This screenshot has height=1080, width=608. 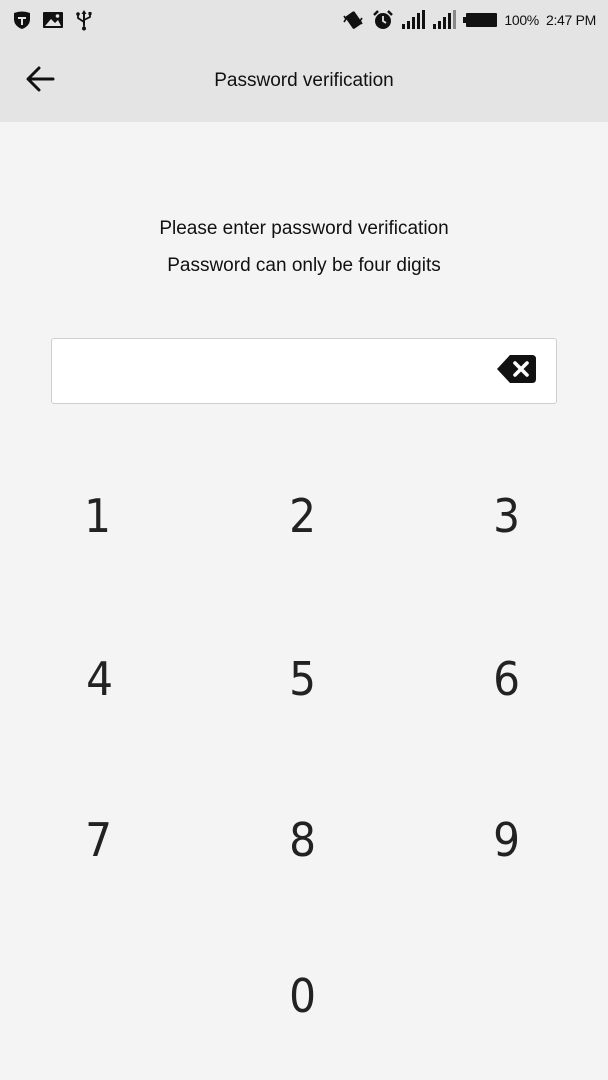 What do you see at coordinates (98, 516) in the screenshot?
I see `key-1: 1` at bounding box center [98, 516].